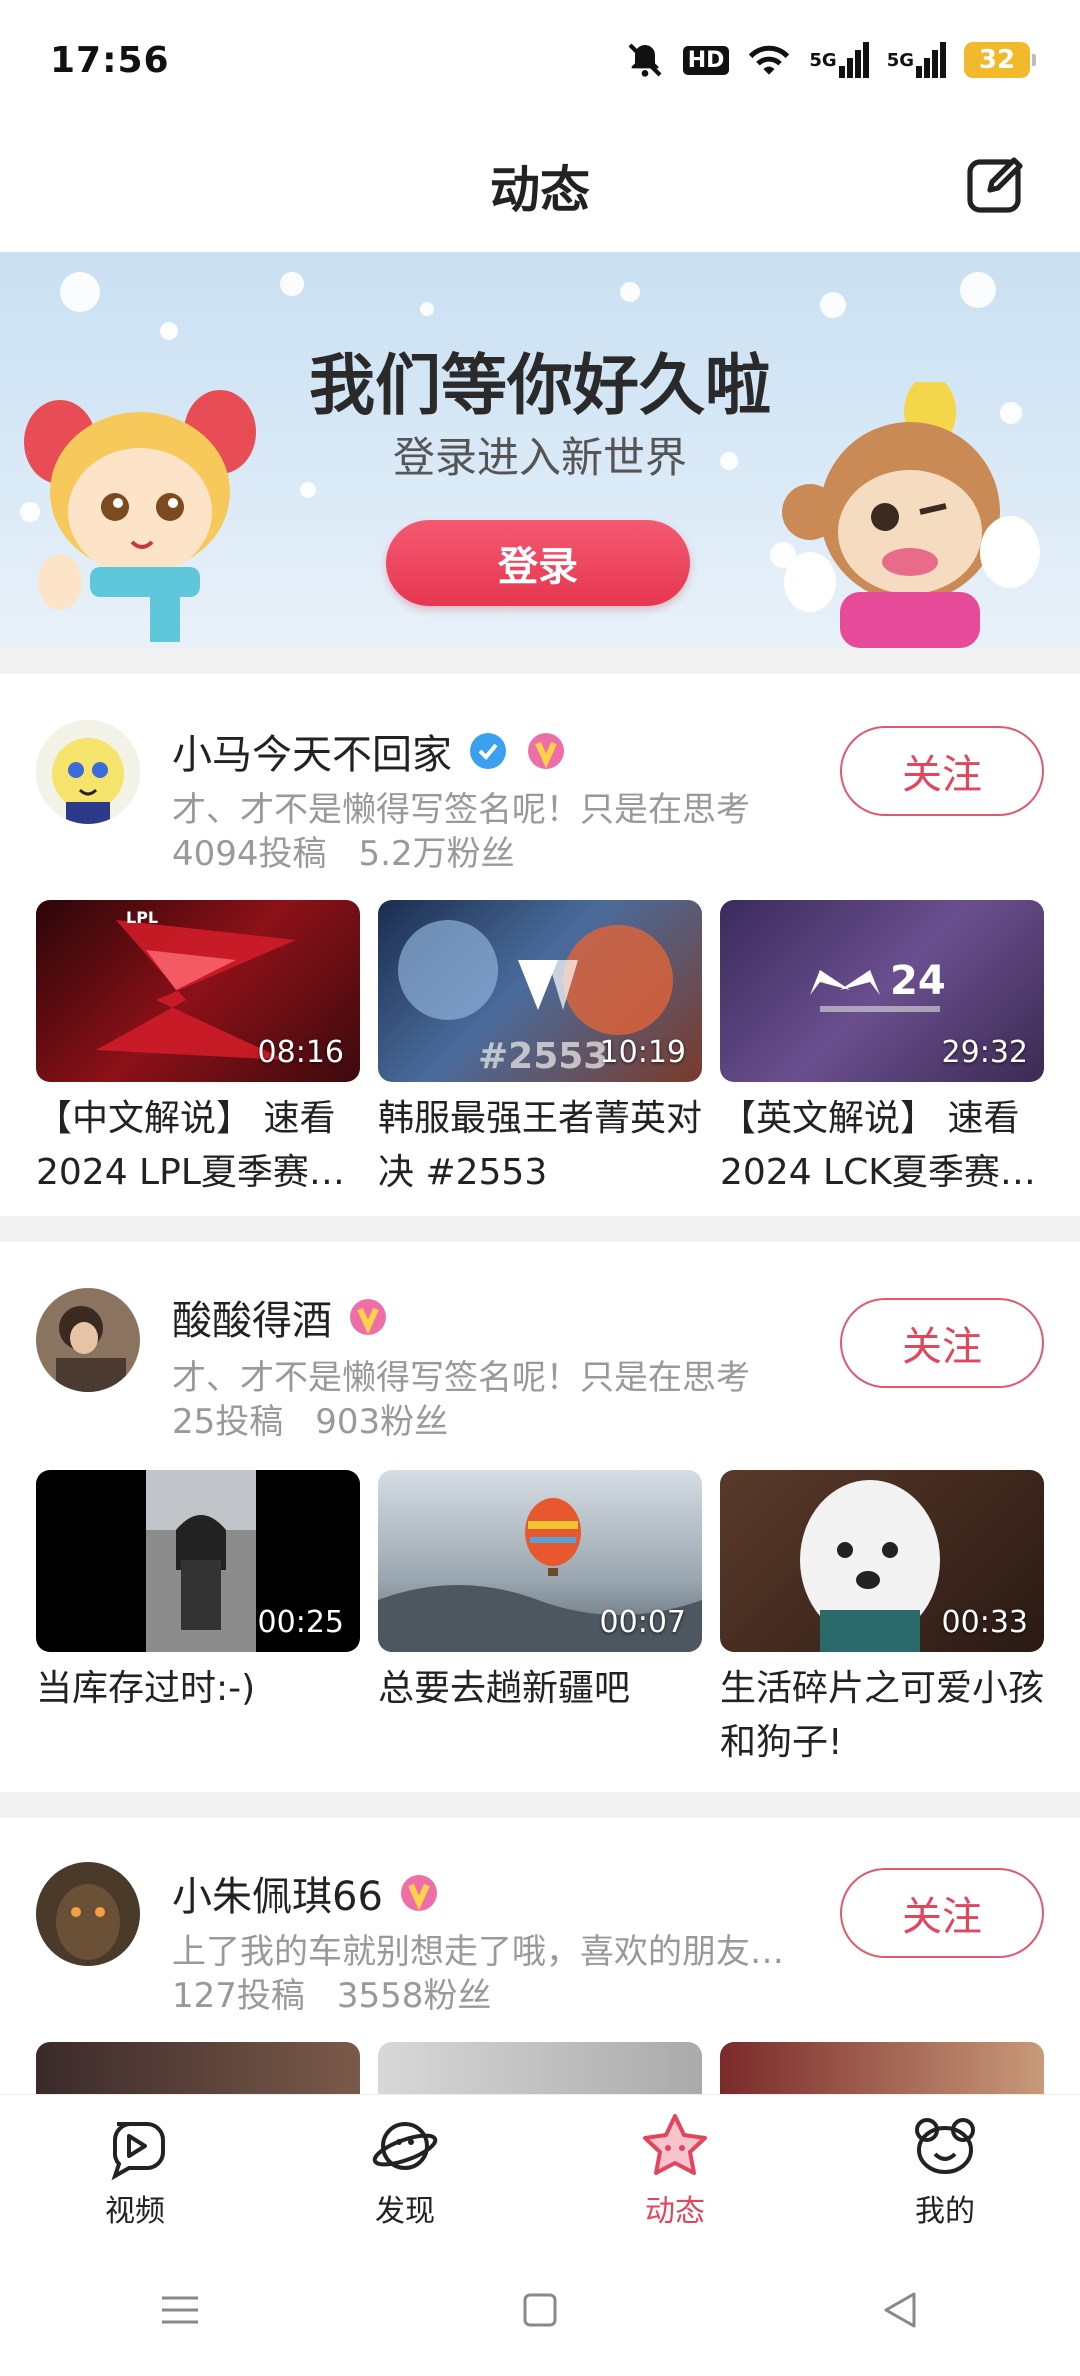 This screenshot has height=2376, width=1080. What do you see at coordinates (138, 2150) in the screenshot?
I see `video-icon` at bounding box center [138, 2150].